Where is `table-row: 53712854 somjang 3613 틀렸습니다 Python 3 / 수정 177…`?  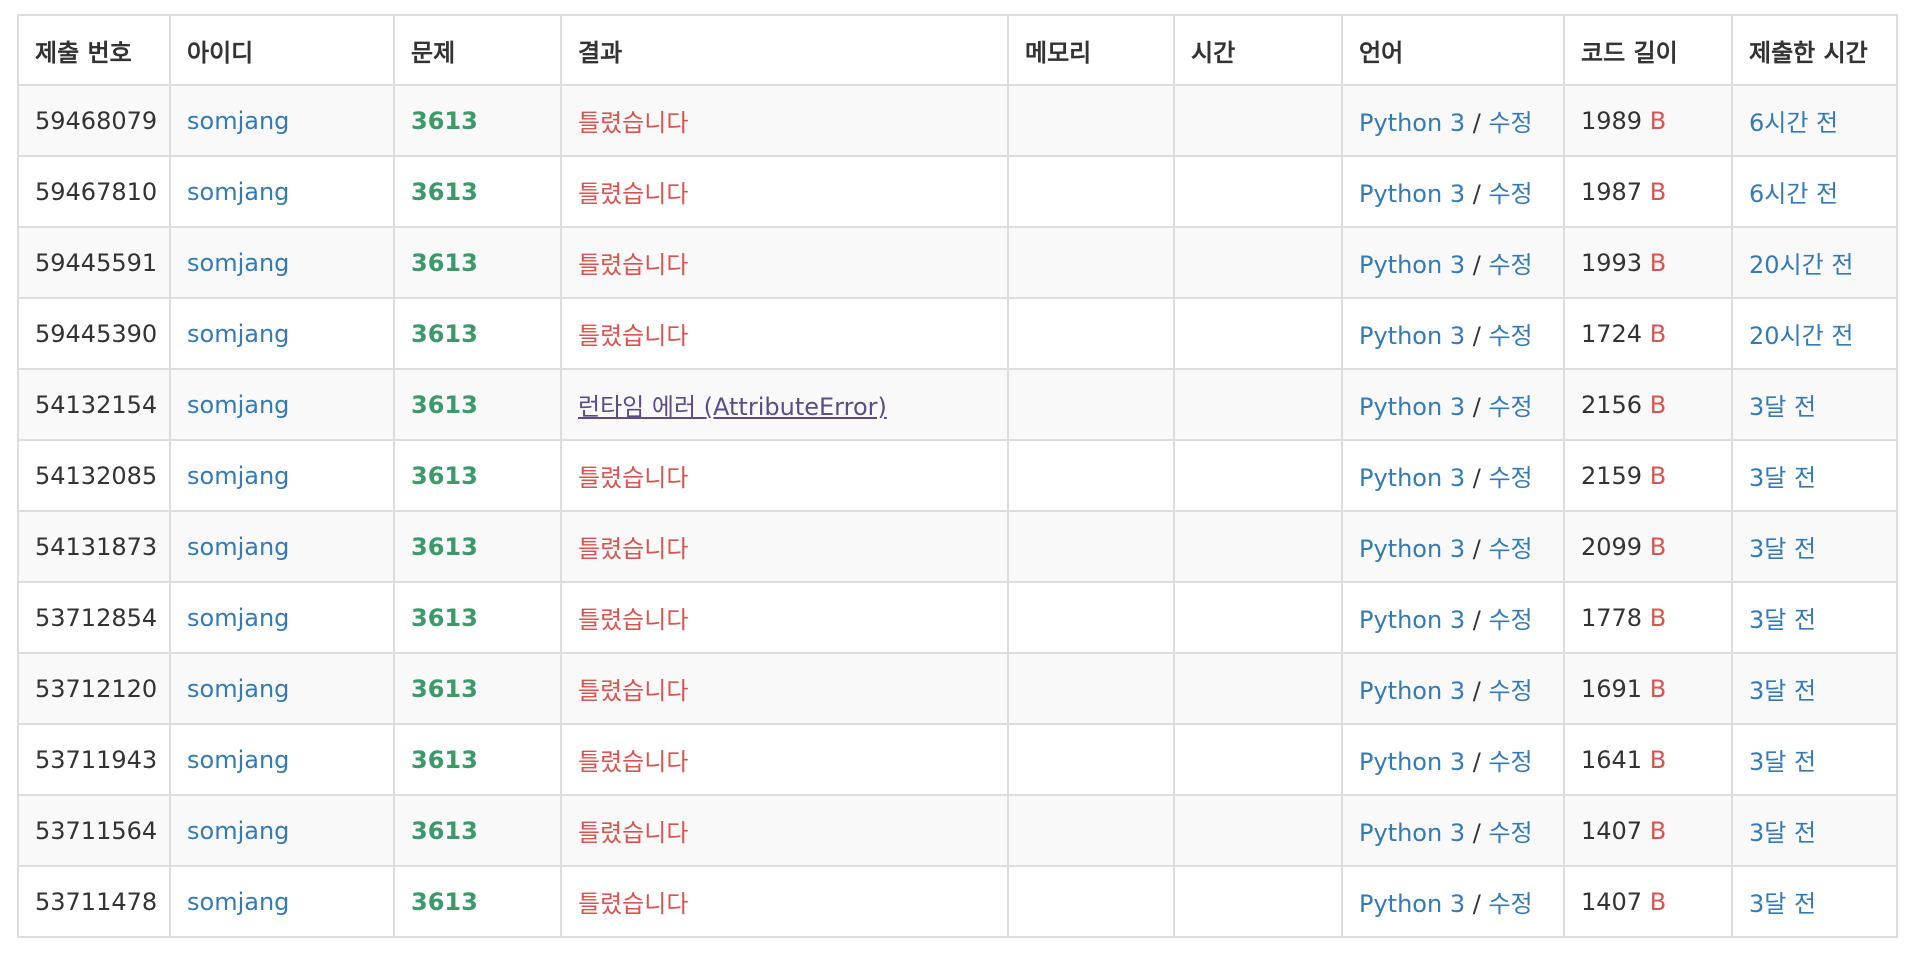 table-row: 53712854 somjang 3613 틀렸습니다 Python 3 / 수정 177… is located at coordinates (957, 617).